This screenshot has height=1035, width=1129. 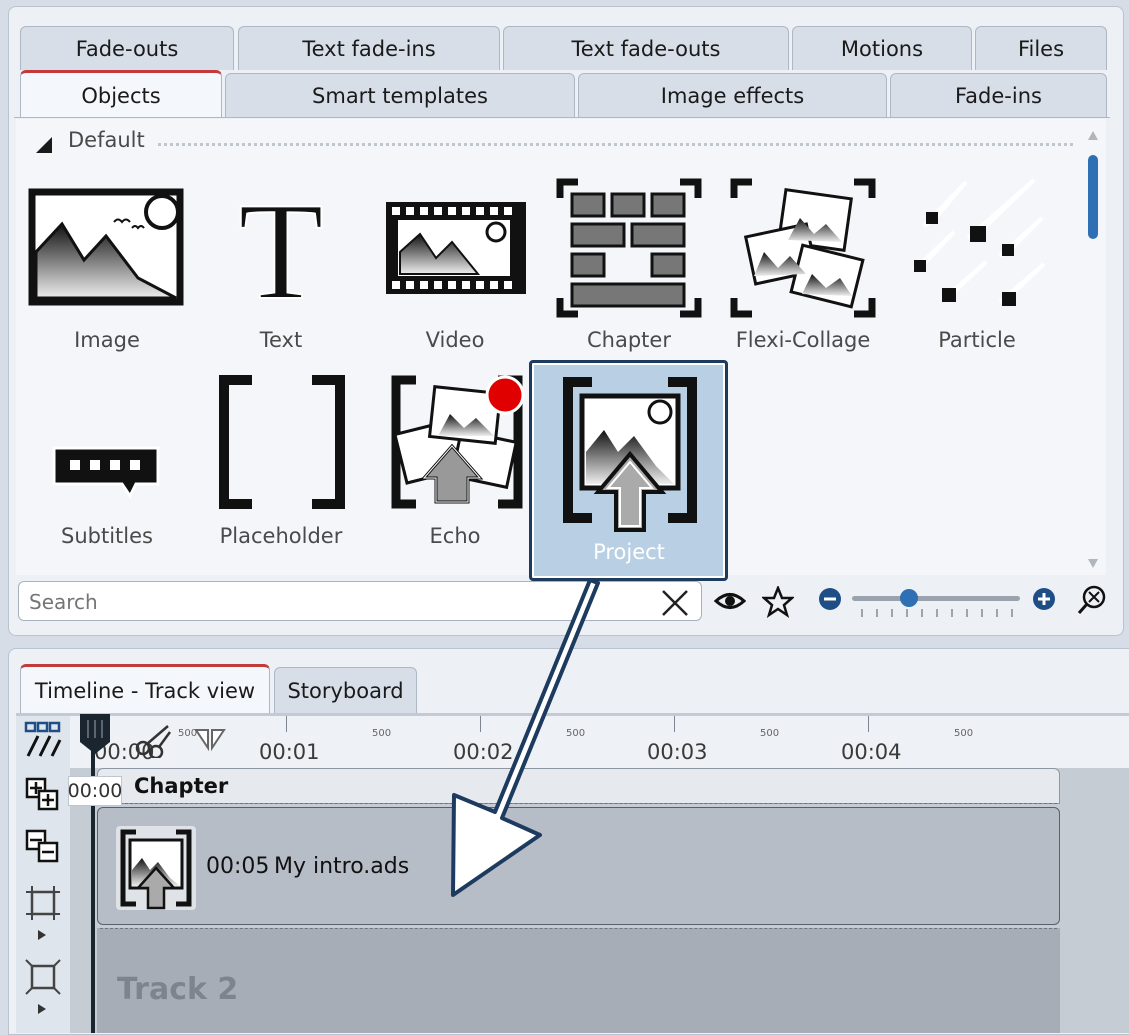 I want to click on tab-strip-border, so click(x=562, y=117).